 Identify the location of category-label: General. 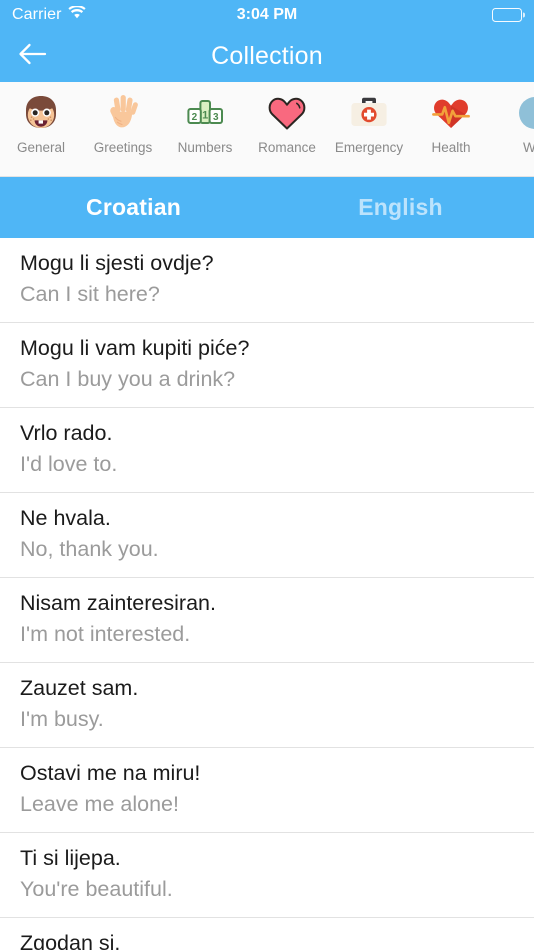
(41, 147).